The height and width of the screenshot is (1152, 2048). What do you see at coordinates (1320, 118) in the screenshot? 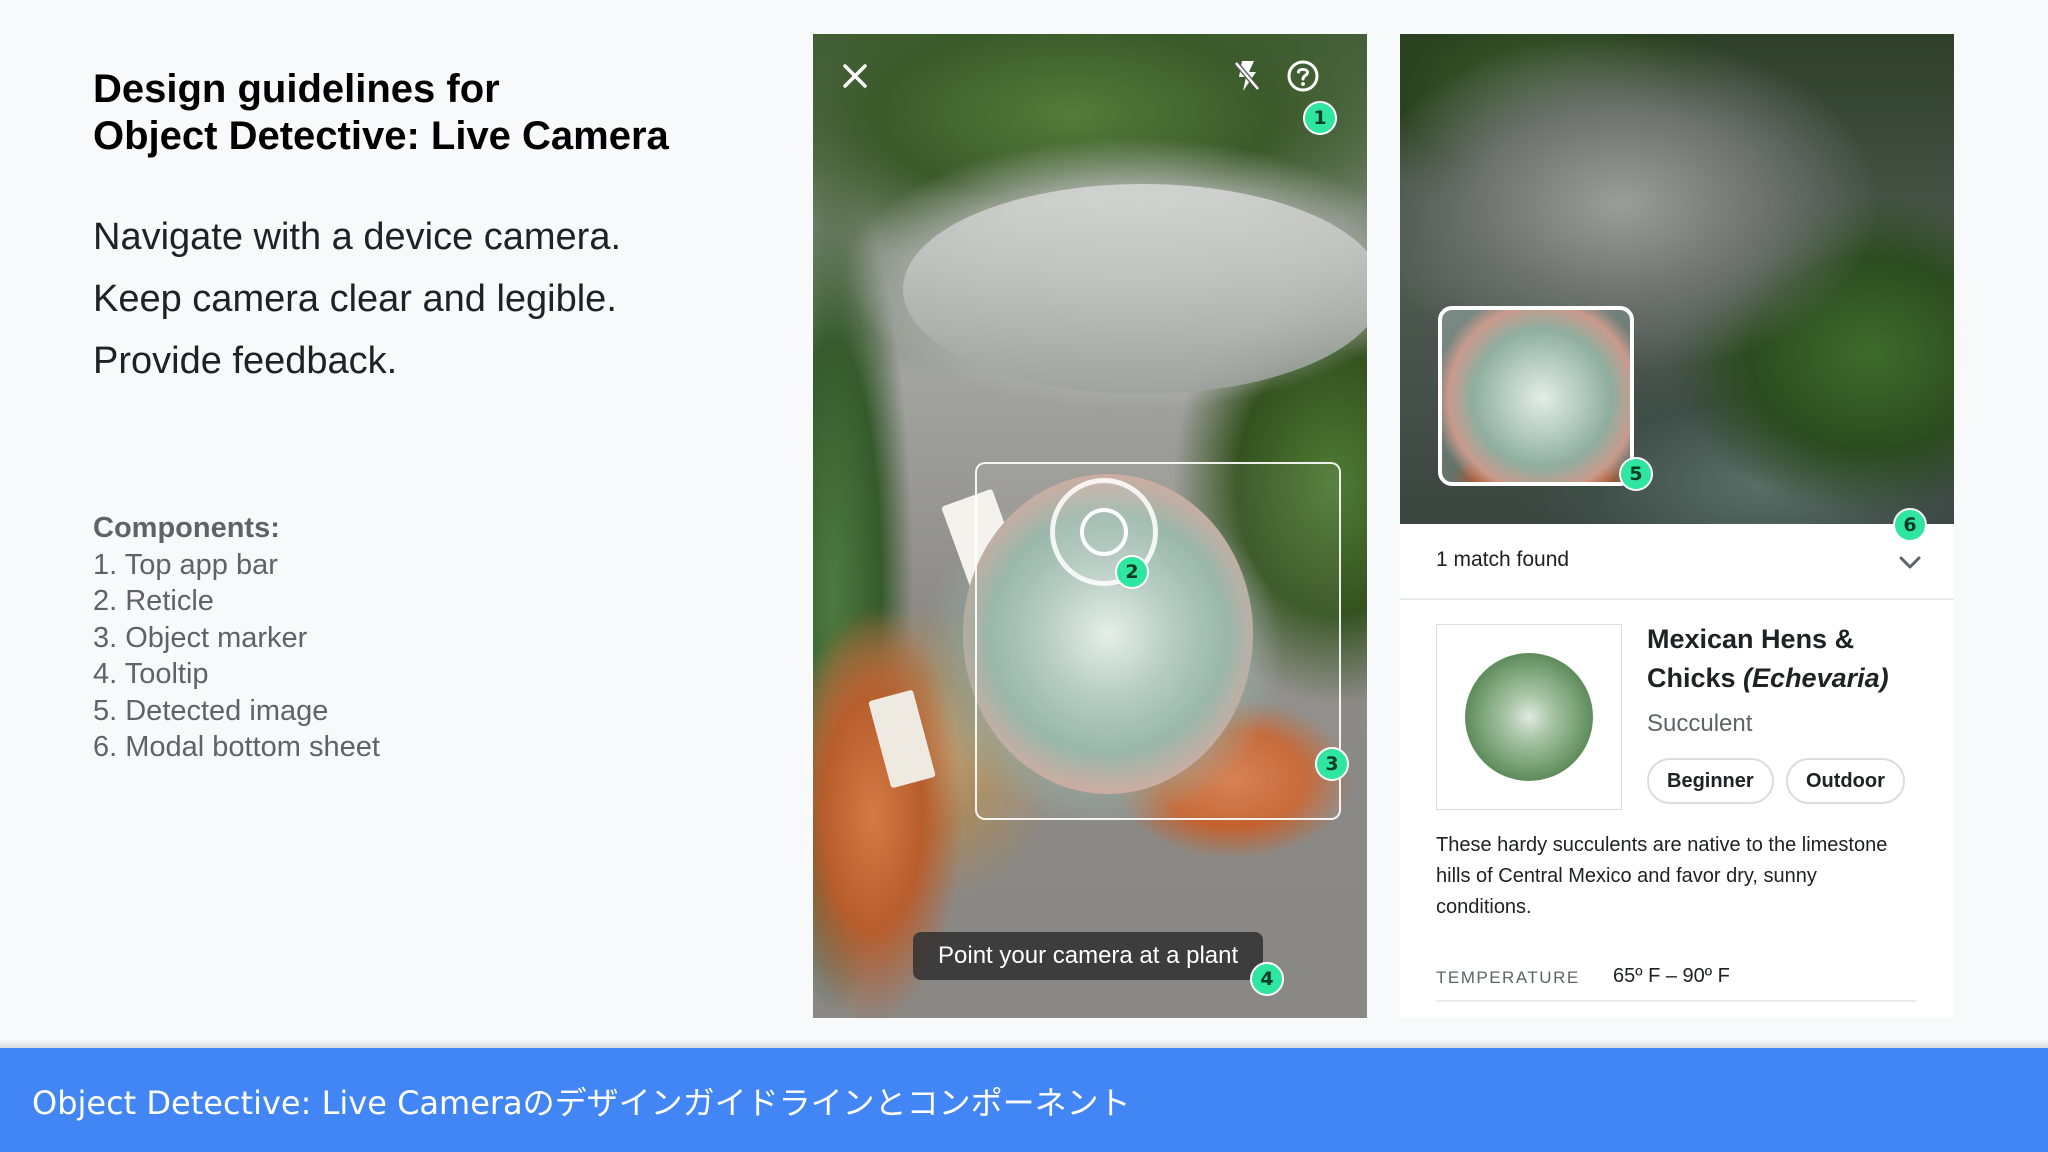
I see `callout-badge: 1` at bounding box center [1320, 118].